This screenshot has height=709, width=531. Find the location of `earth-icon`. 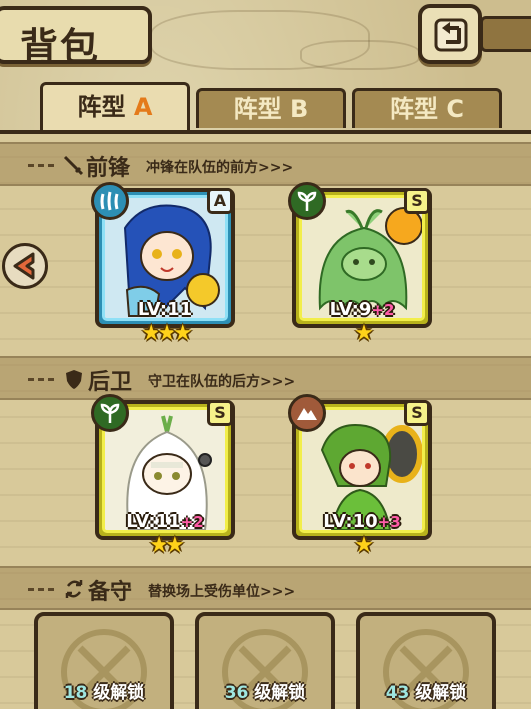

earth-icon is located at coordinates (307, 413).